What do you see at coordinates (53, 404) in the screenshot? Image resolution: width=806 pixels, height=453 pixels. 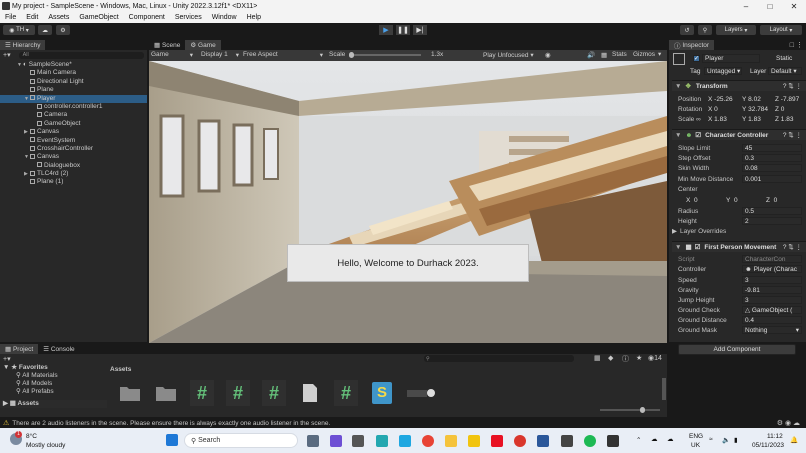 I see `assets-foldout: ▶ ▦ Assets` at bounding box center [53, 404].